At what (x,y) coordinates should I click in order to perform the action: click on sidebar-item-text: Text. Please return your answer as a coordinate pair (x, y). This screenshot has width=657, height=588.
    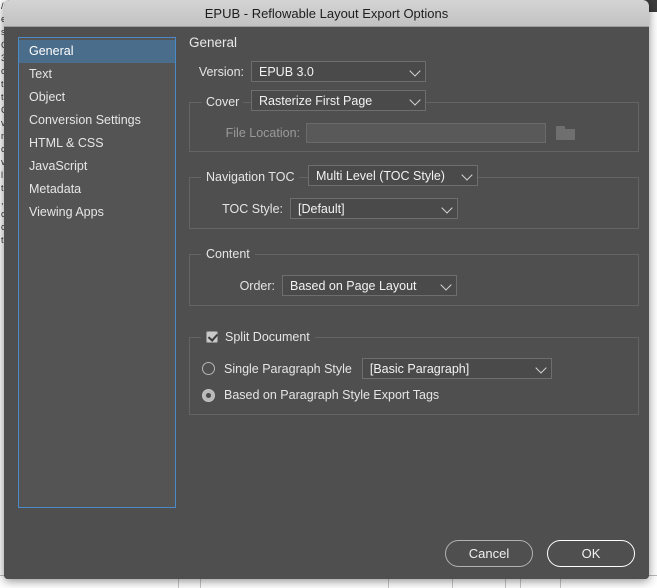
    Looking at the image, I should click on (97, 74).